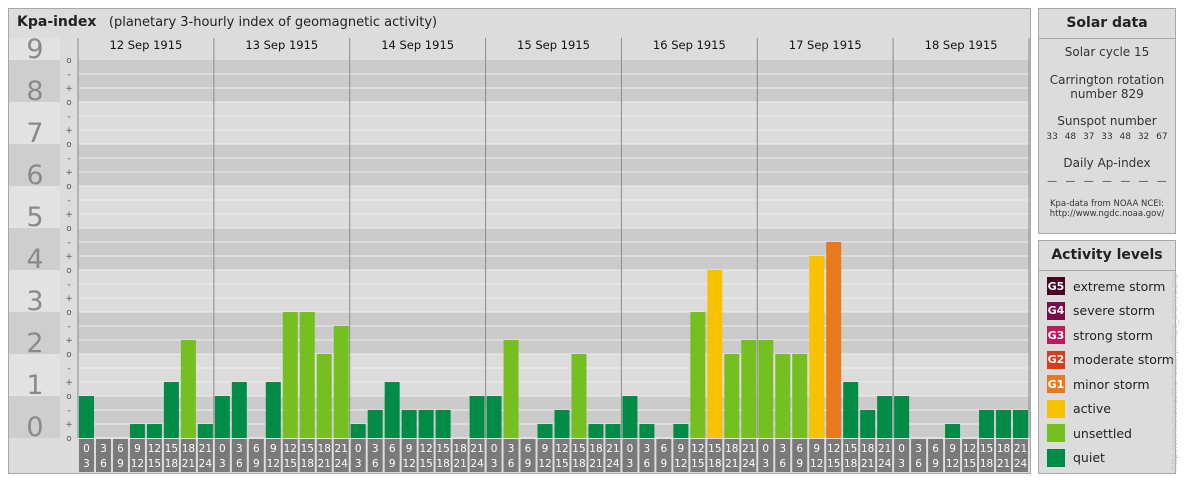  What do you see at coordinates (290, 449) in the screenshot?
I see `interval-start-label: 12` at bounding box center [290, 449].